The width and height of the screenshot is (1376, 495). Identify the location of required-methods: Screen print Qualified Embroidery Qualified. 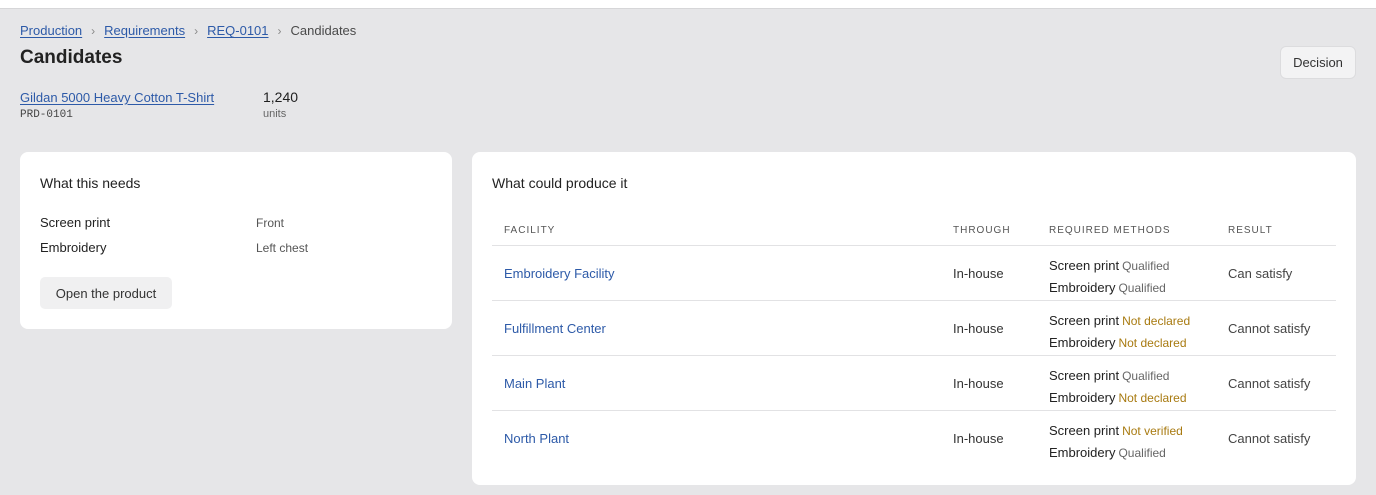
(1109, 277).